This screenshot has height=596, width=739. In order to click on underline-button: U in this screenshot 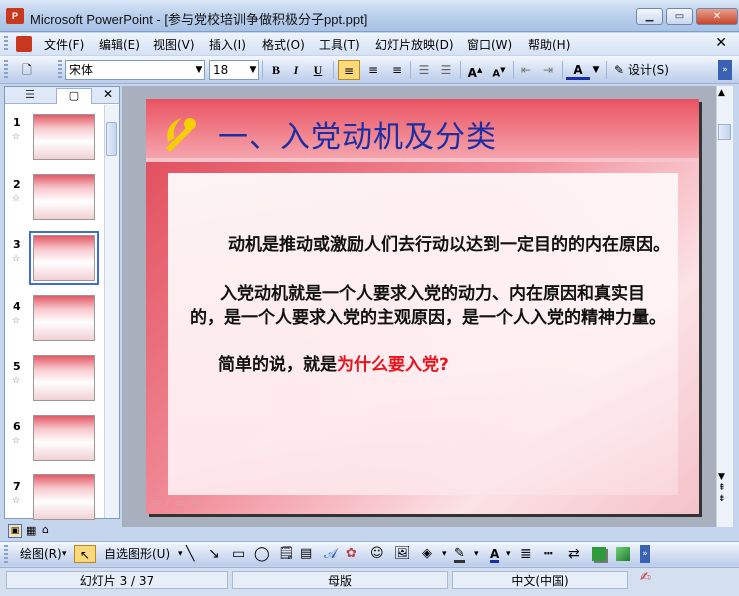, I will do `click(318, 70)`.